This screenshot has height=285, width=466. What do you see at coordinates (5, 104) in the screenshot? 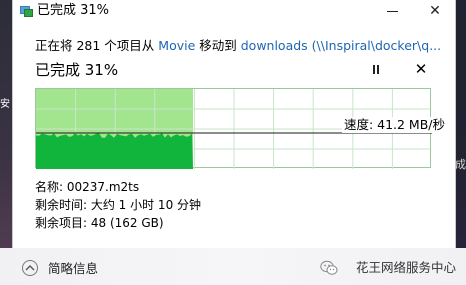
I see `background-text-fragment-left: 安` at bounding box center [5, 104].